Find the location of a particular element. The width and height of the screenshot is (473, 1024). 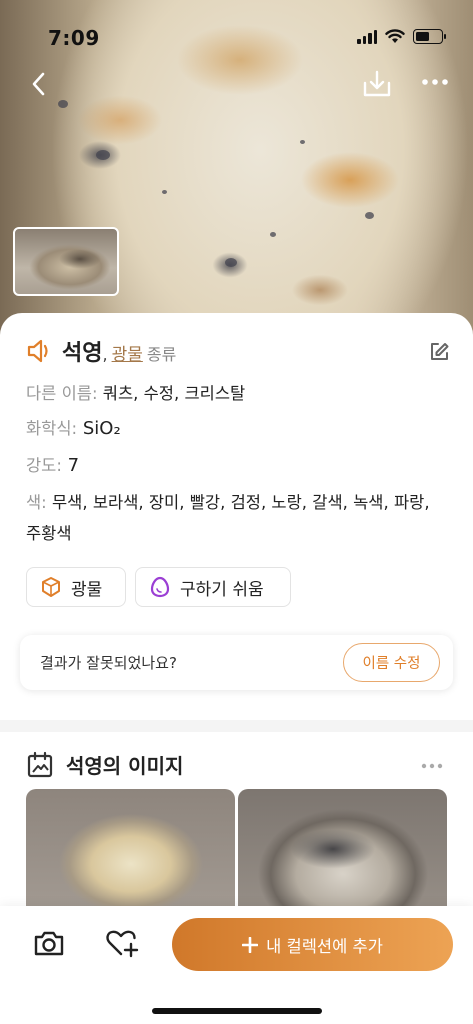

chevron-left-icon is located at coordinates (38, 84).